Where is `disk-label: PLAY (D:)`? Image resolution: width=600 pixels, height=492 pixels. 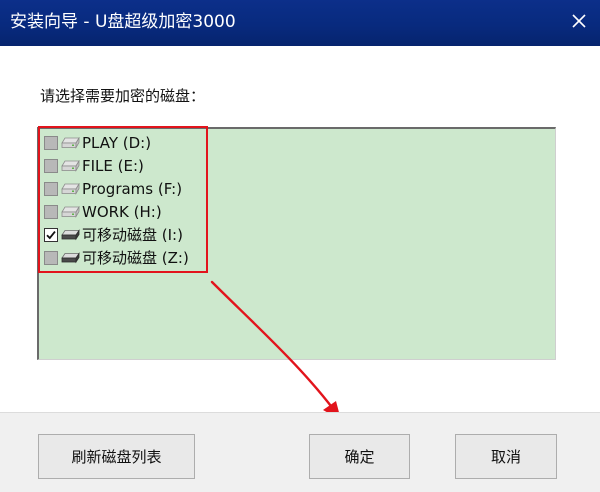
disk-label: PLAY (D:) is located at coordinates (117, 143).